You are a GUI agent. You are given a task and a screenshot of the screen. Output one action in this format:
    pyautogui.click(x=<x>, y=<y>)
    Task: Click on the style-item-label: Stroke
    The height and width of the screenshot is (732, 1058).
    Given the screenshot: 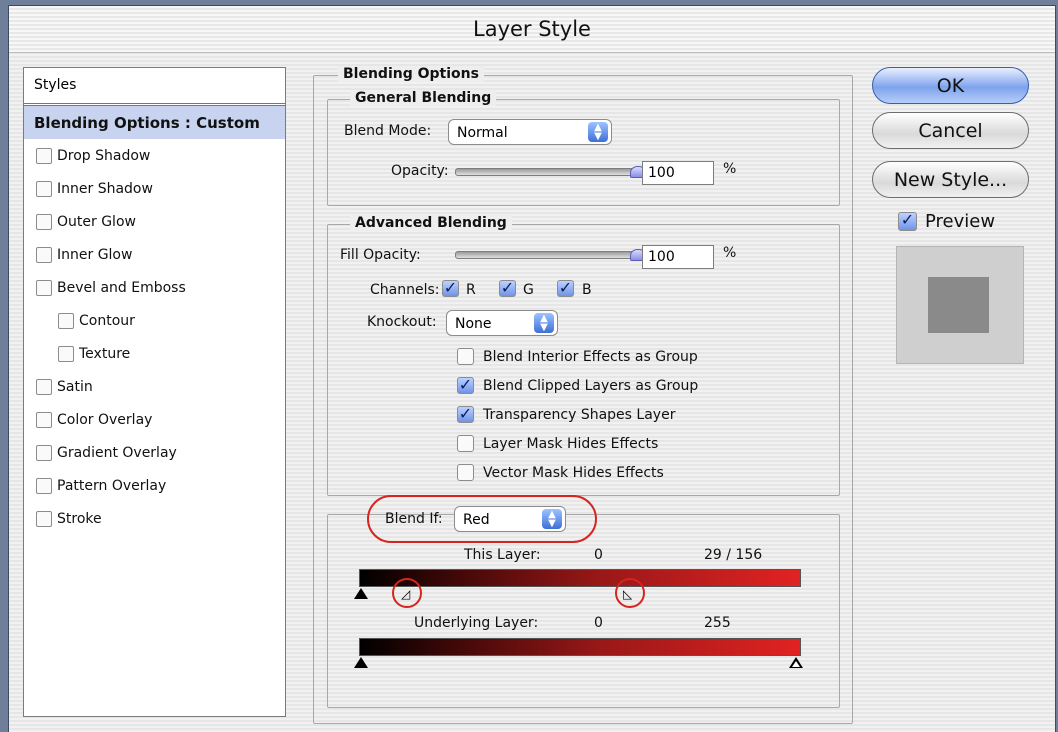 What is the action you would take?
    pyautogui.click(x=79, y=518)
    